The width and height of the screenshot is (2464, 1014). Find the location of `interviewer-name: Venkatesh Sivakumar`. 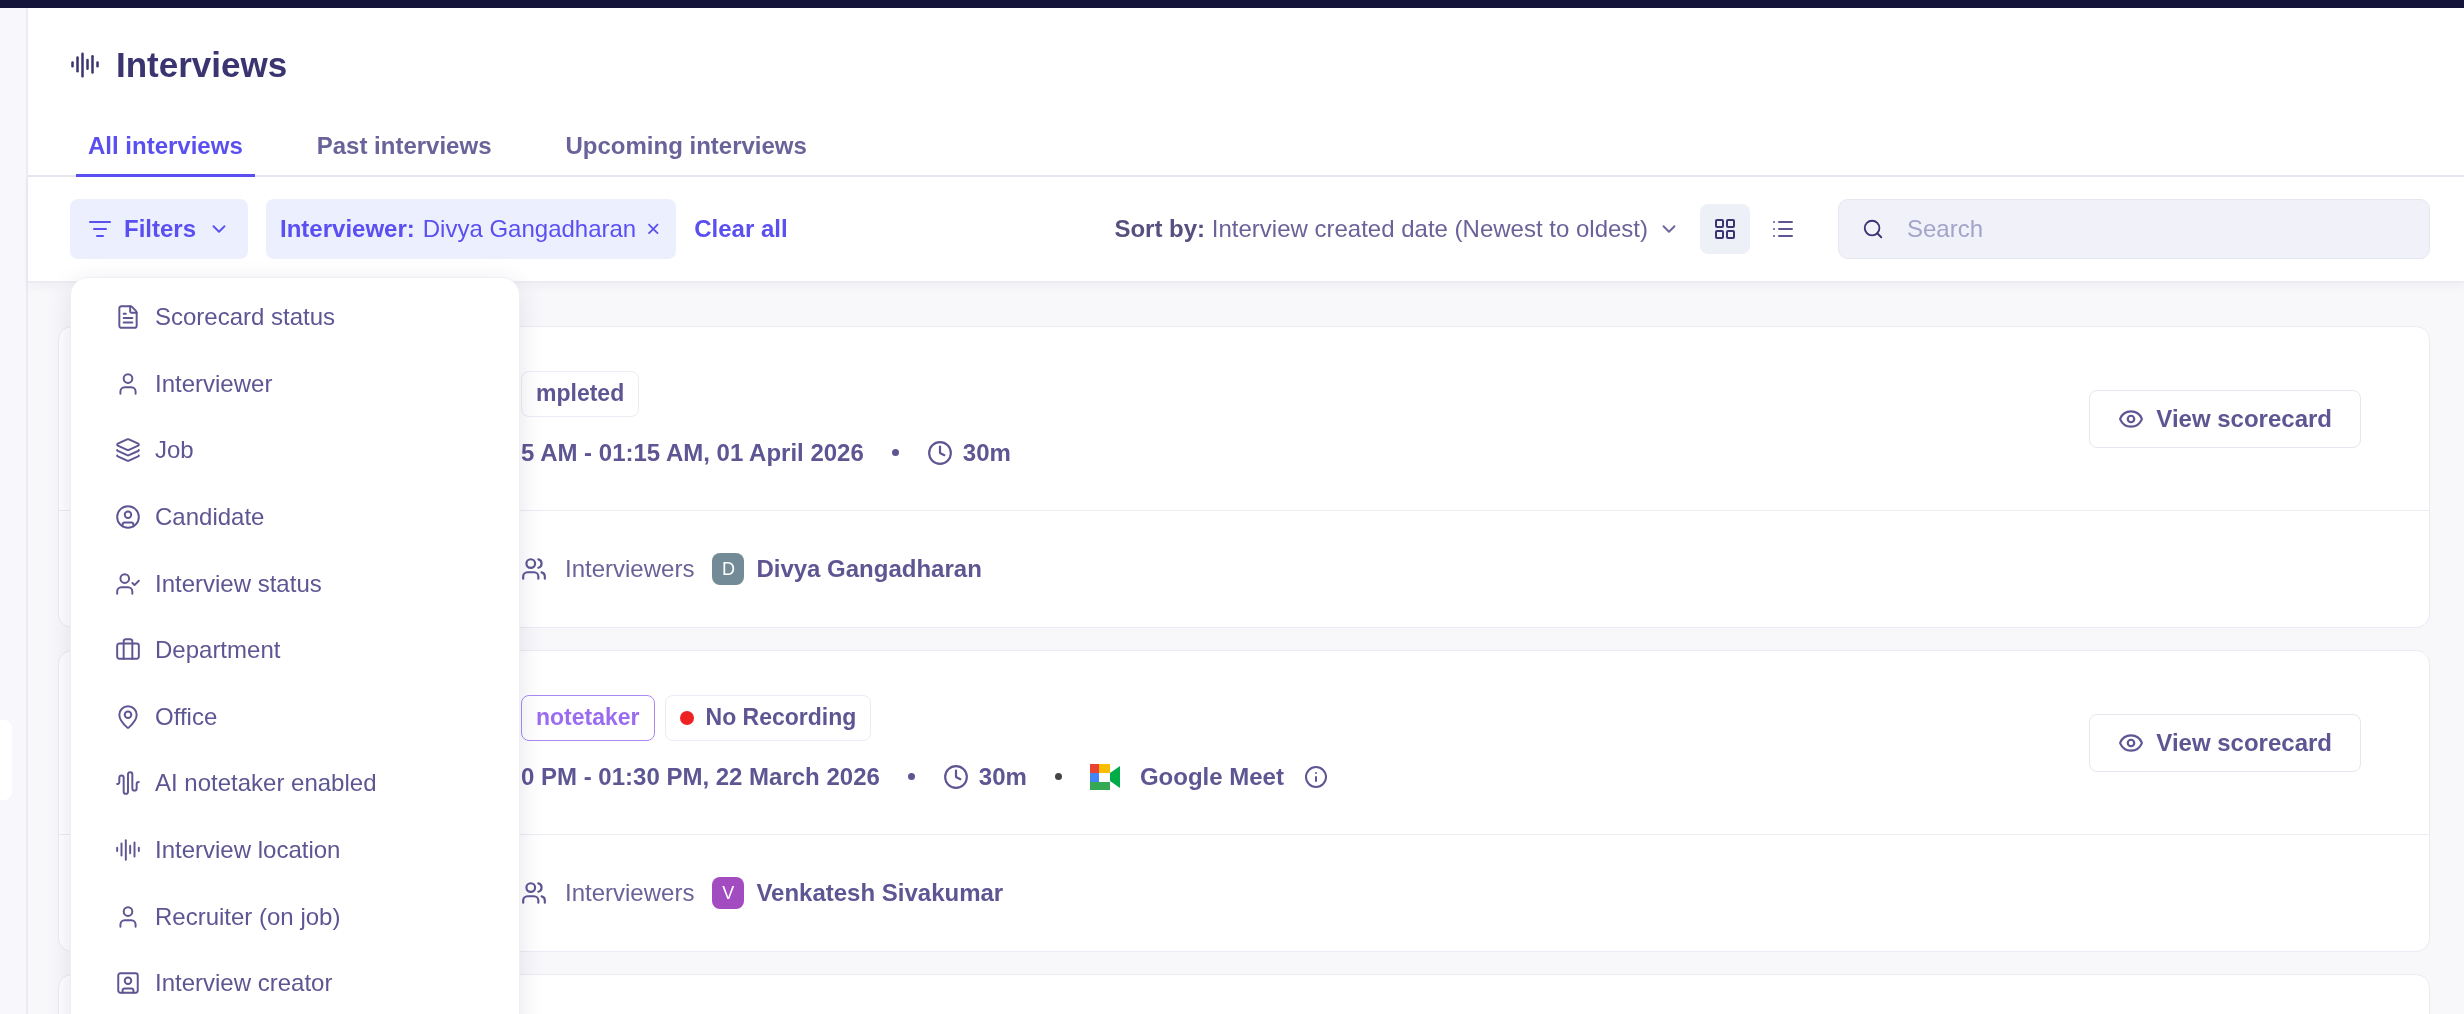

interviewer-name: Venkatesh Sivakumar is located at coordinates (880, 893).